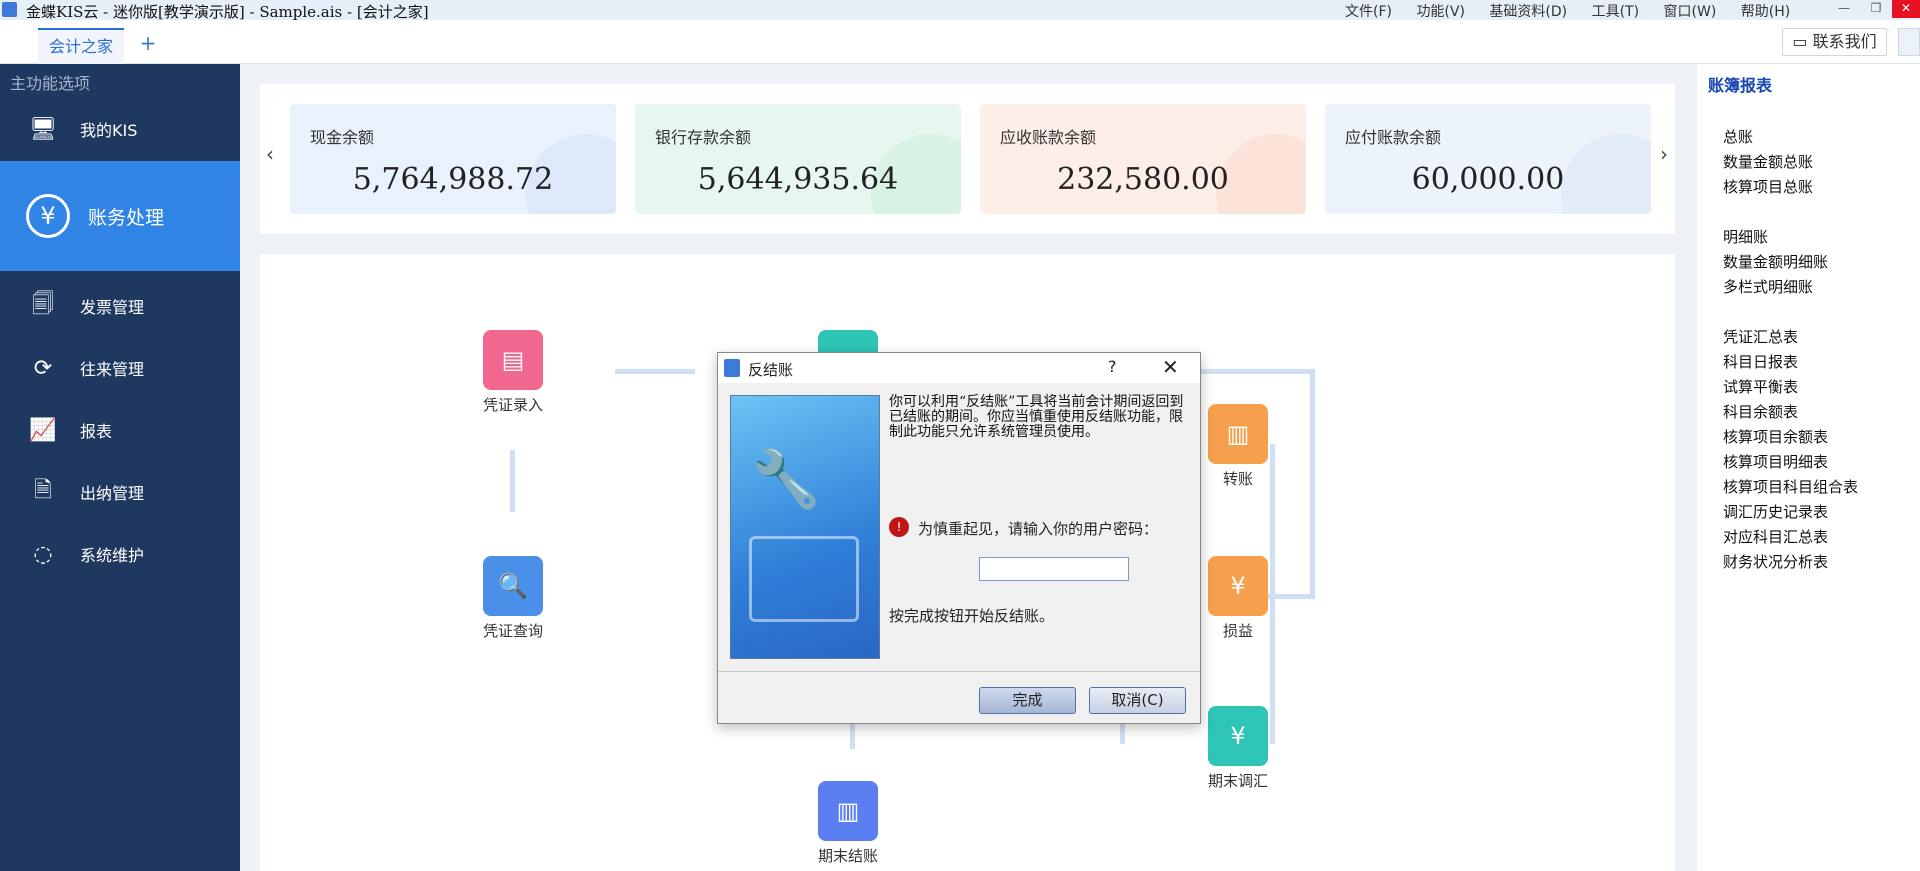 This screenshot has height=871, width=1920. What do you see at coordinates (1440, 12) in the screenshot?
I see `menu-function: 功能(V)` at bounding box center [1440, 12].